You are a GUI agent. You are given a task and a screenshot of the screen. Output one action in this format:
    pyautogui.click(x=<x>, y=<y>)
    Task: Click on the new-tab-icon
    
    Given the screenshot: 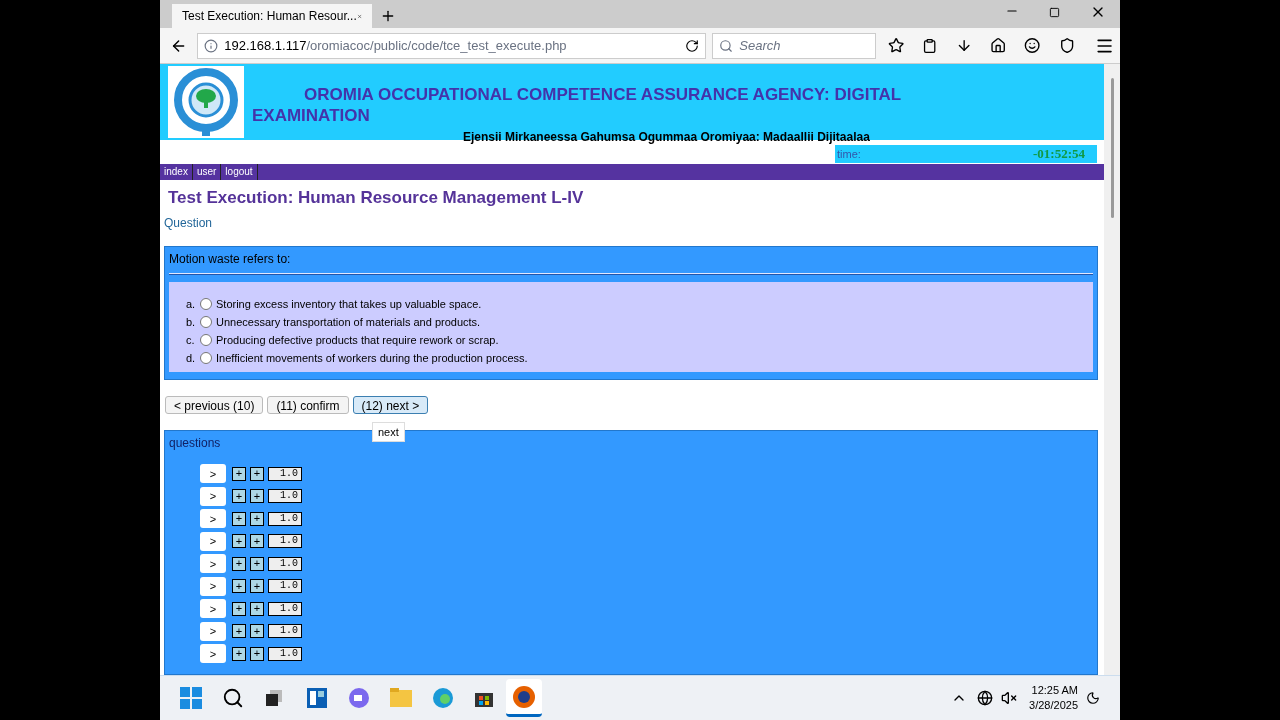 What is the action you would take?
    pyautogui.click(x=388, y=16)
    